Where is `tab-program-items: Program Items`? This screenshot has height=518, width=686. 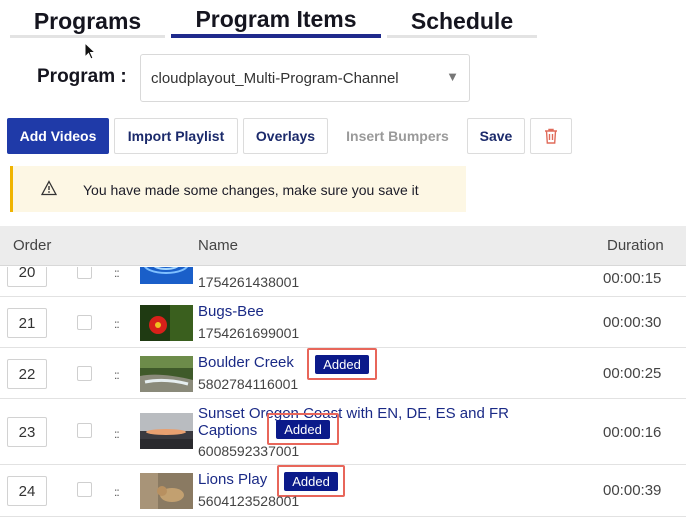 tab-program-items: Program Items is located at coordinates (276, 19).